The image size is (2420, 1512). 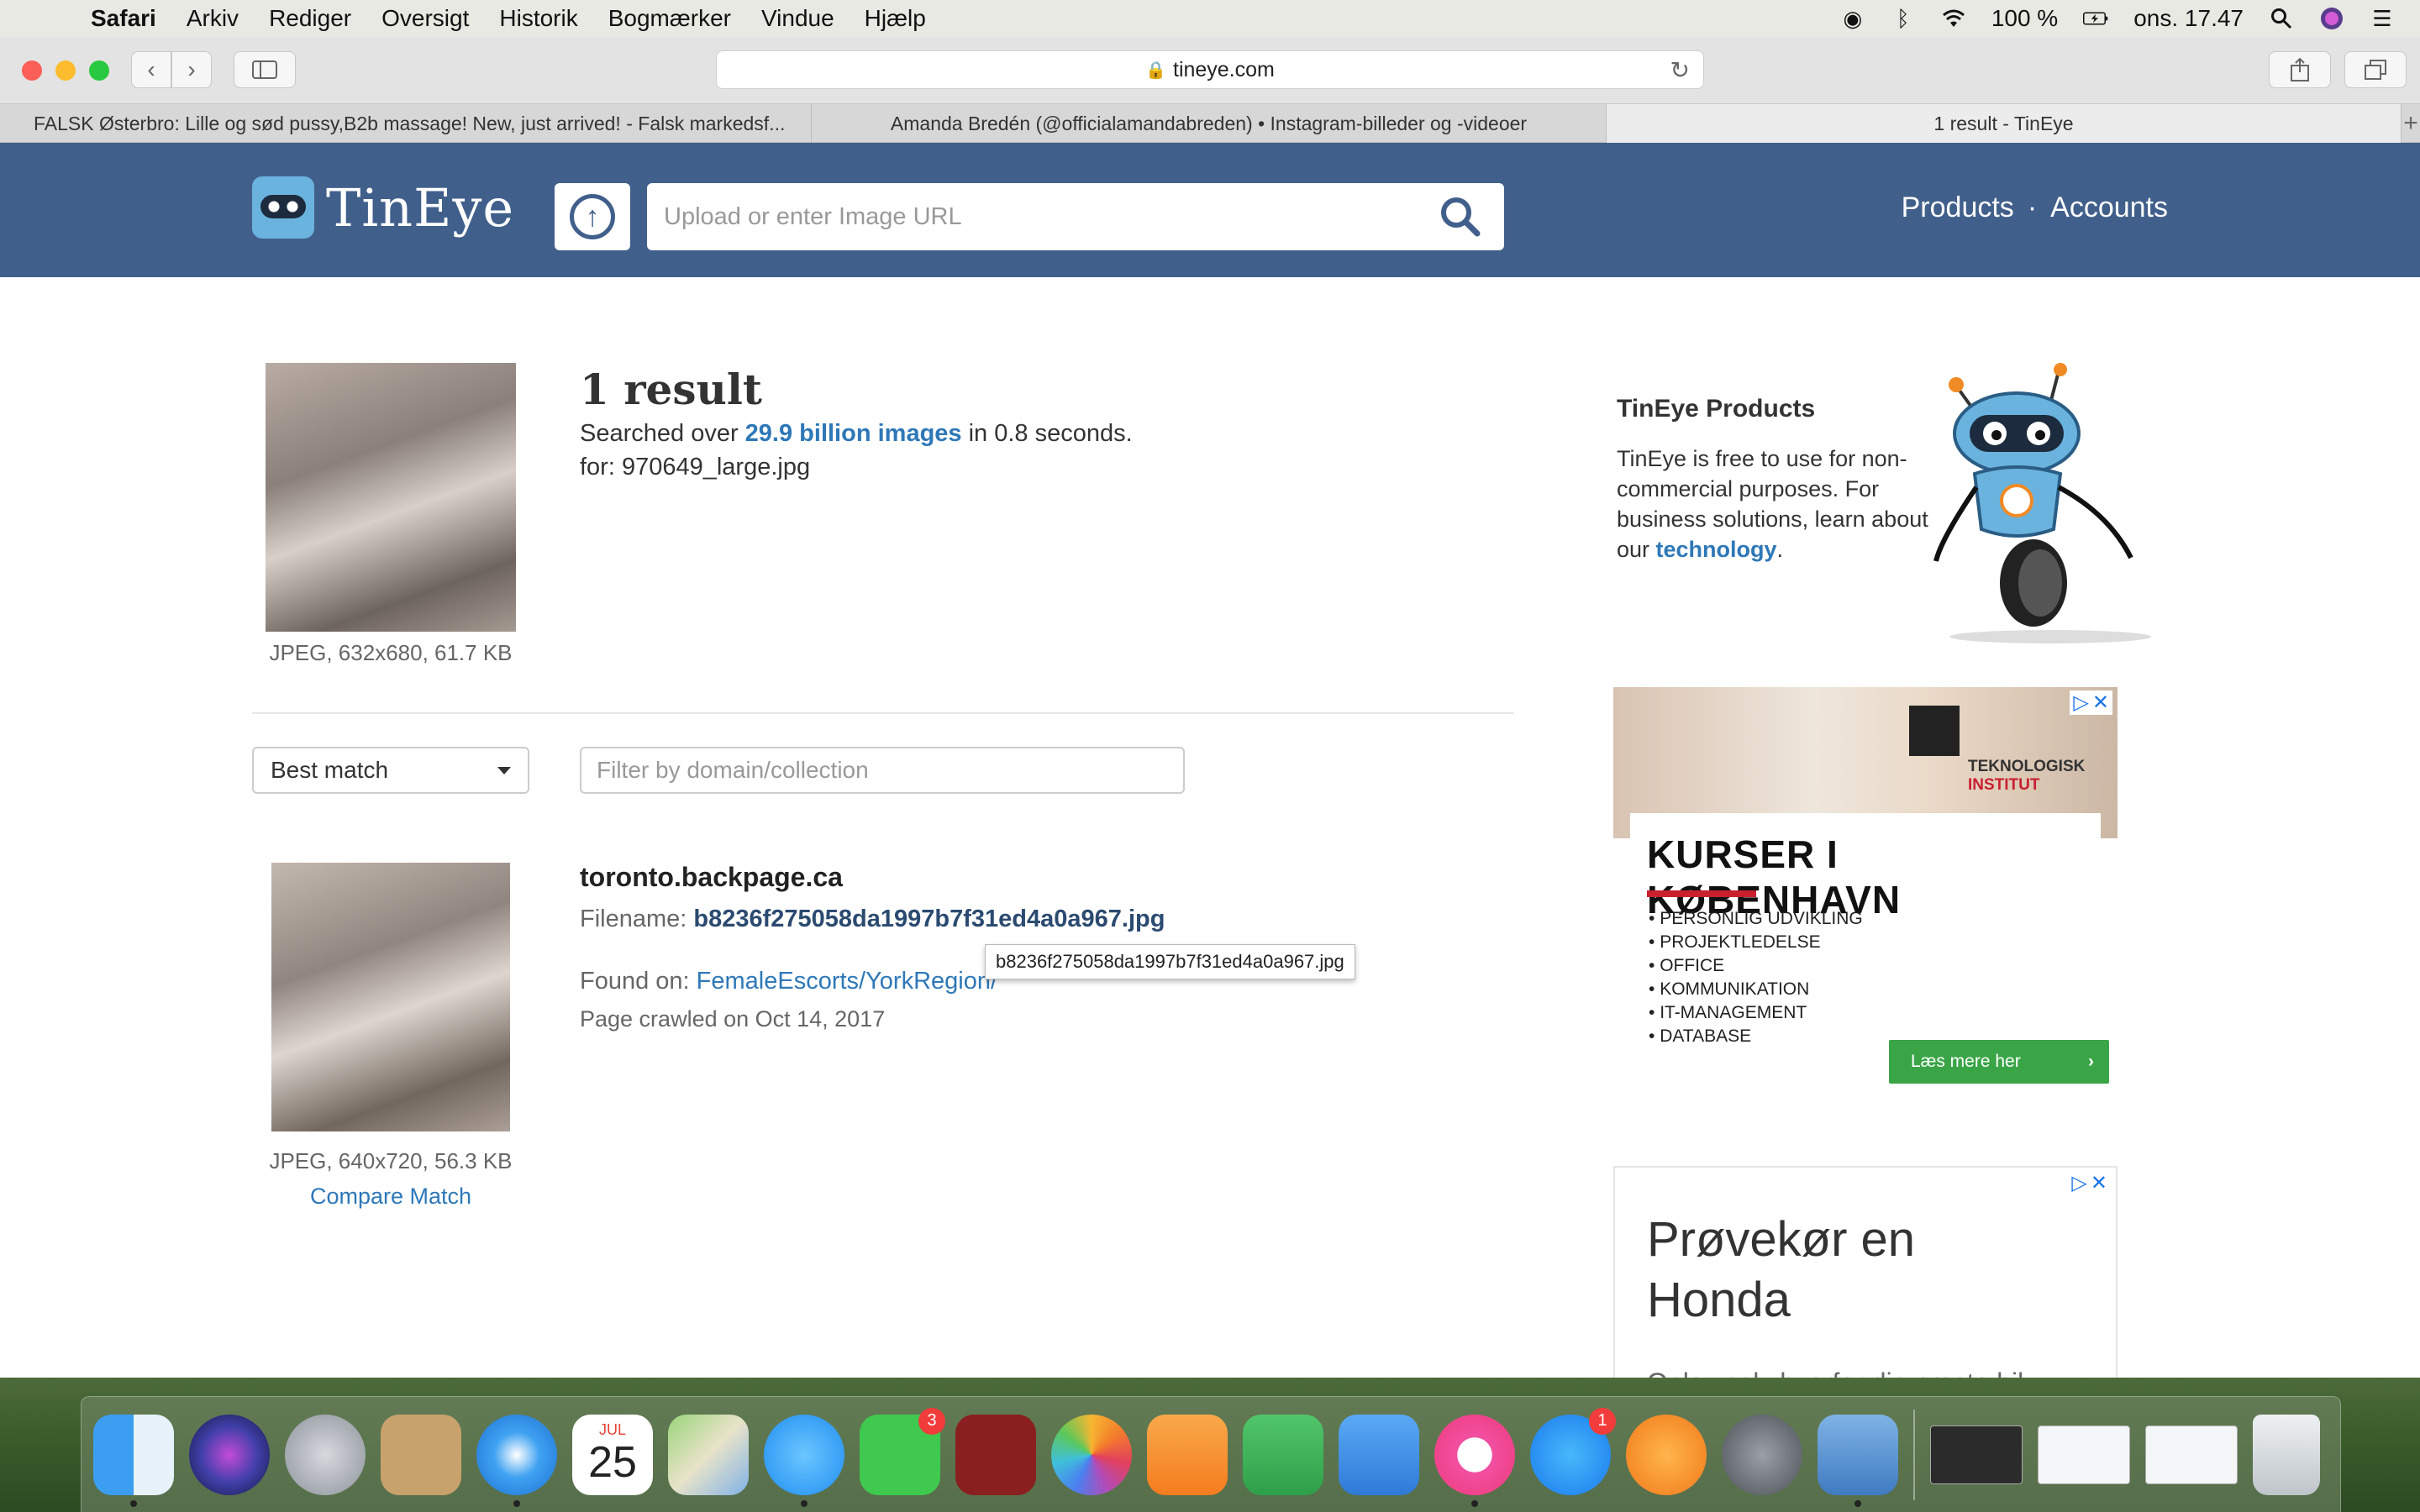 I want to click on index-size-link: 29.9 billion images, so click(x=854, y=433).